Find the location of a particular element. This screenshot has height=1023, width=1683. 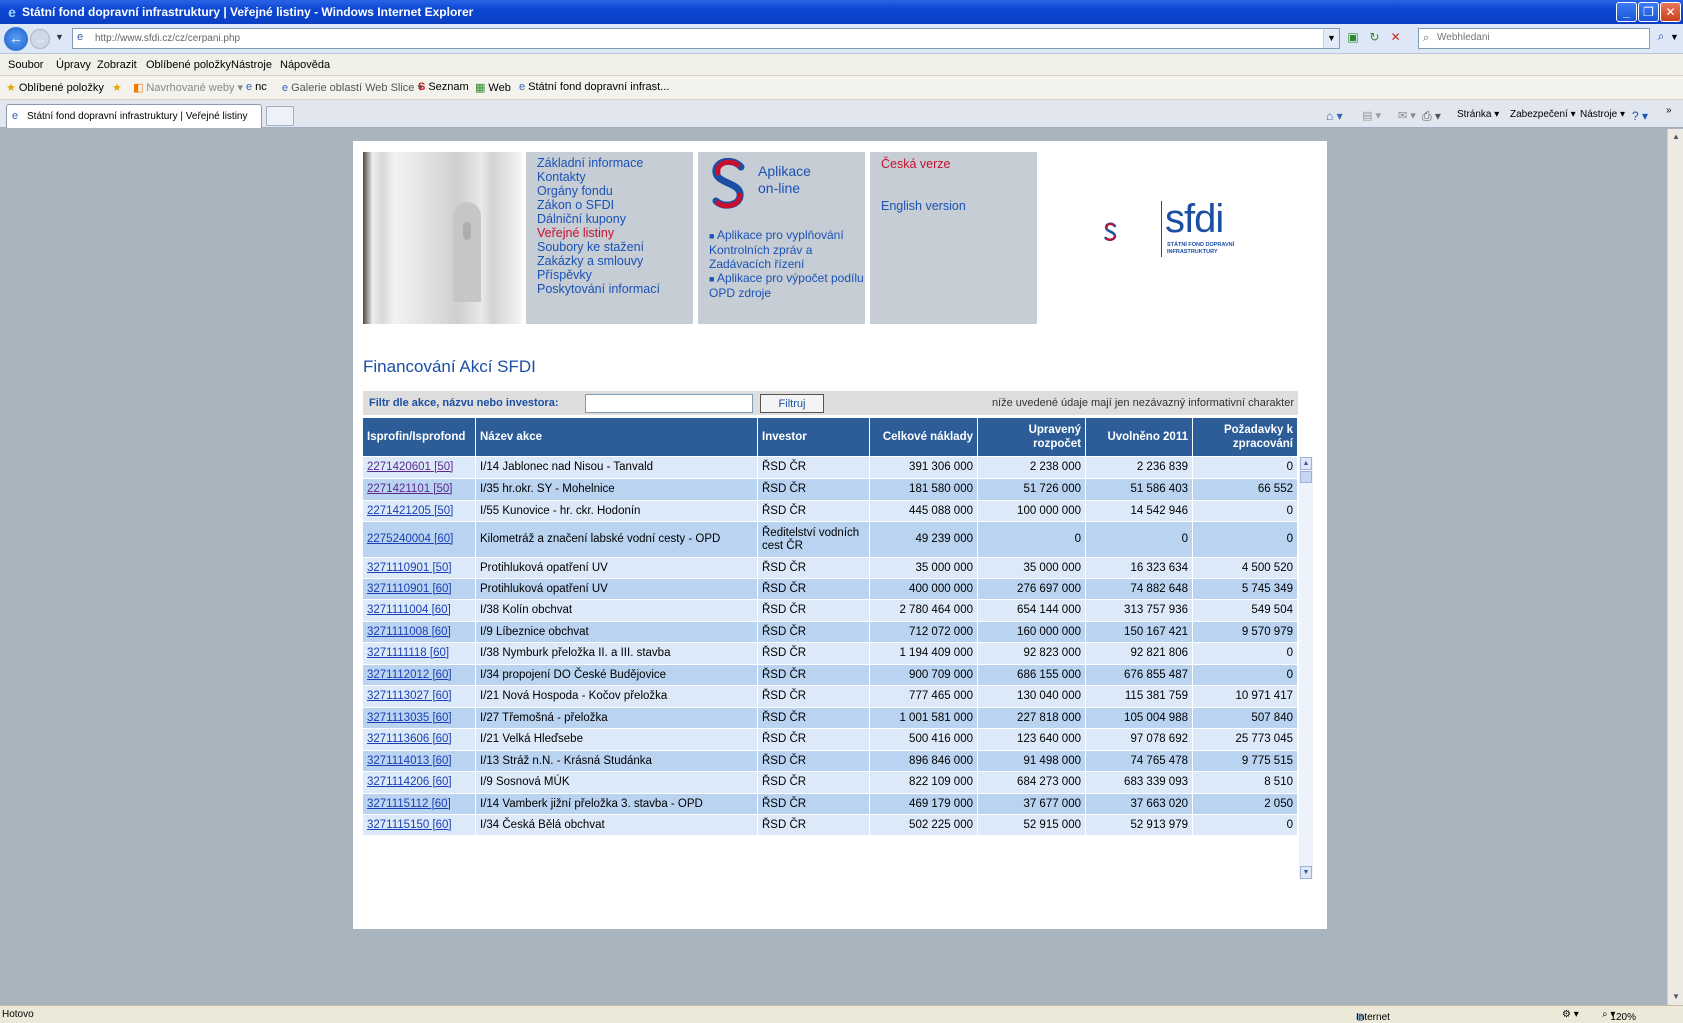

cell-celkove: 896 846 000 is located at coordinates (924, 761).